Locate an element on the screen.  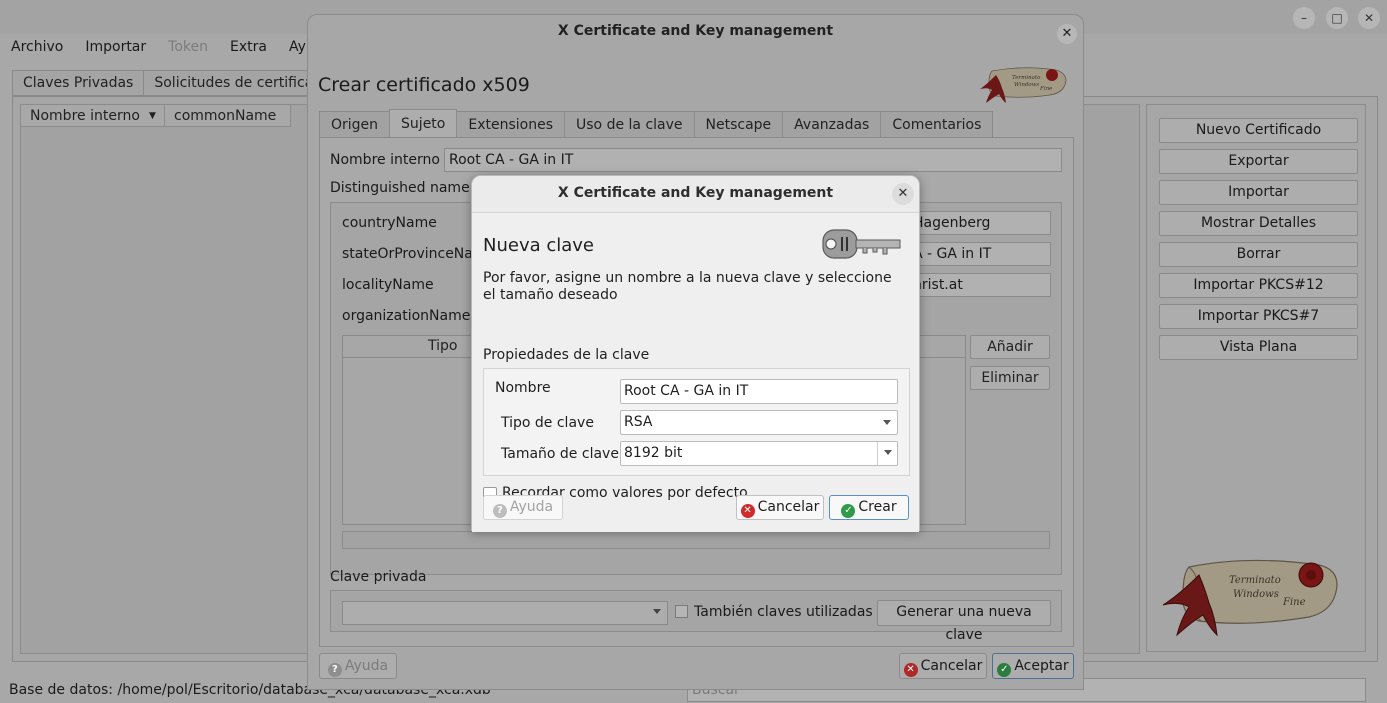
column-nombre-interno: Nombre interno ▼ is located at coordinates (93, 115).